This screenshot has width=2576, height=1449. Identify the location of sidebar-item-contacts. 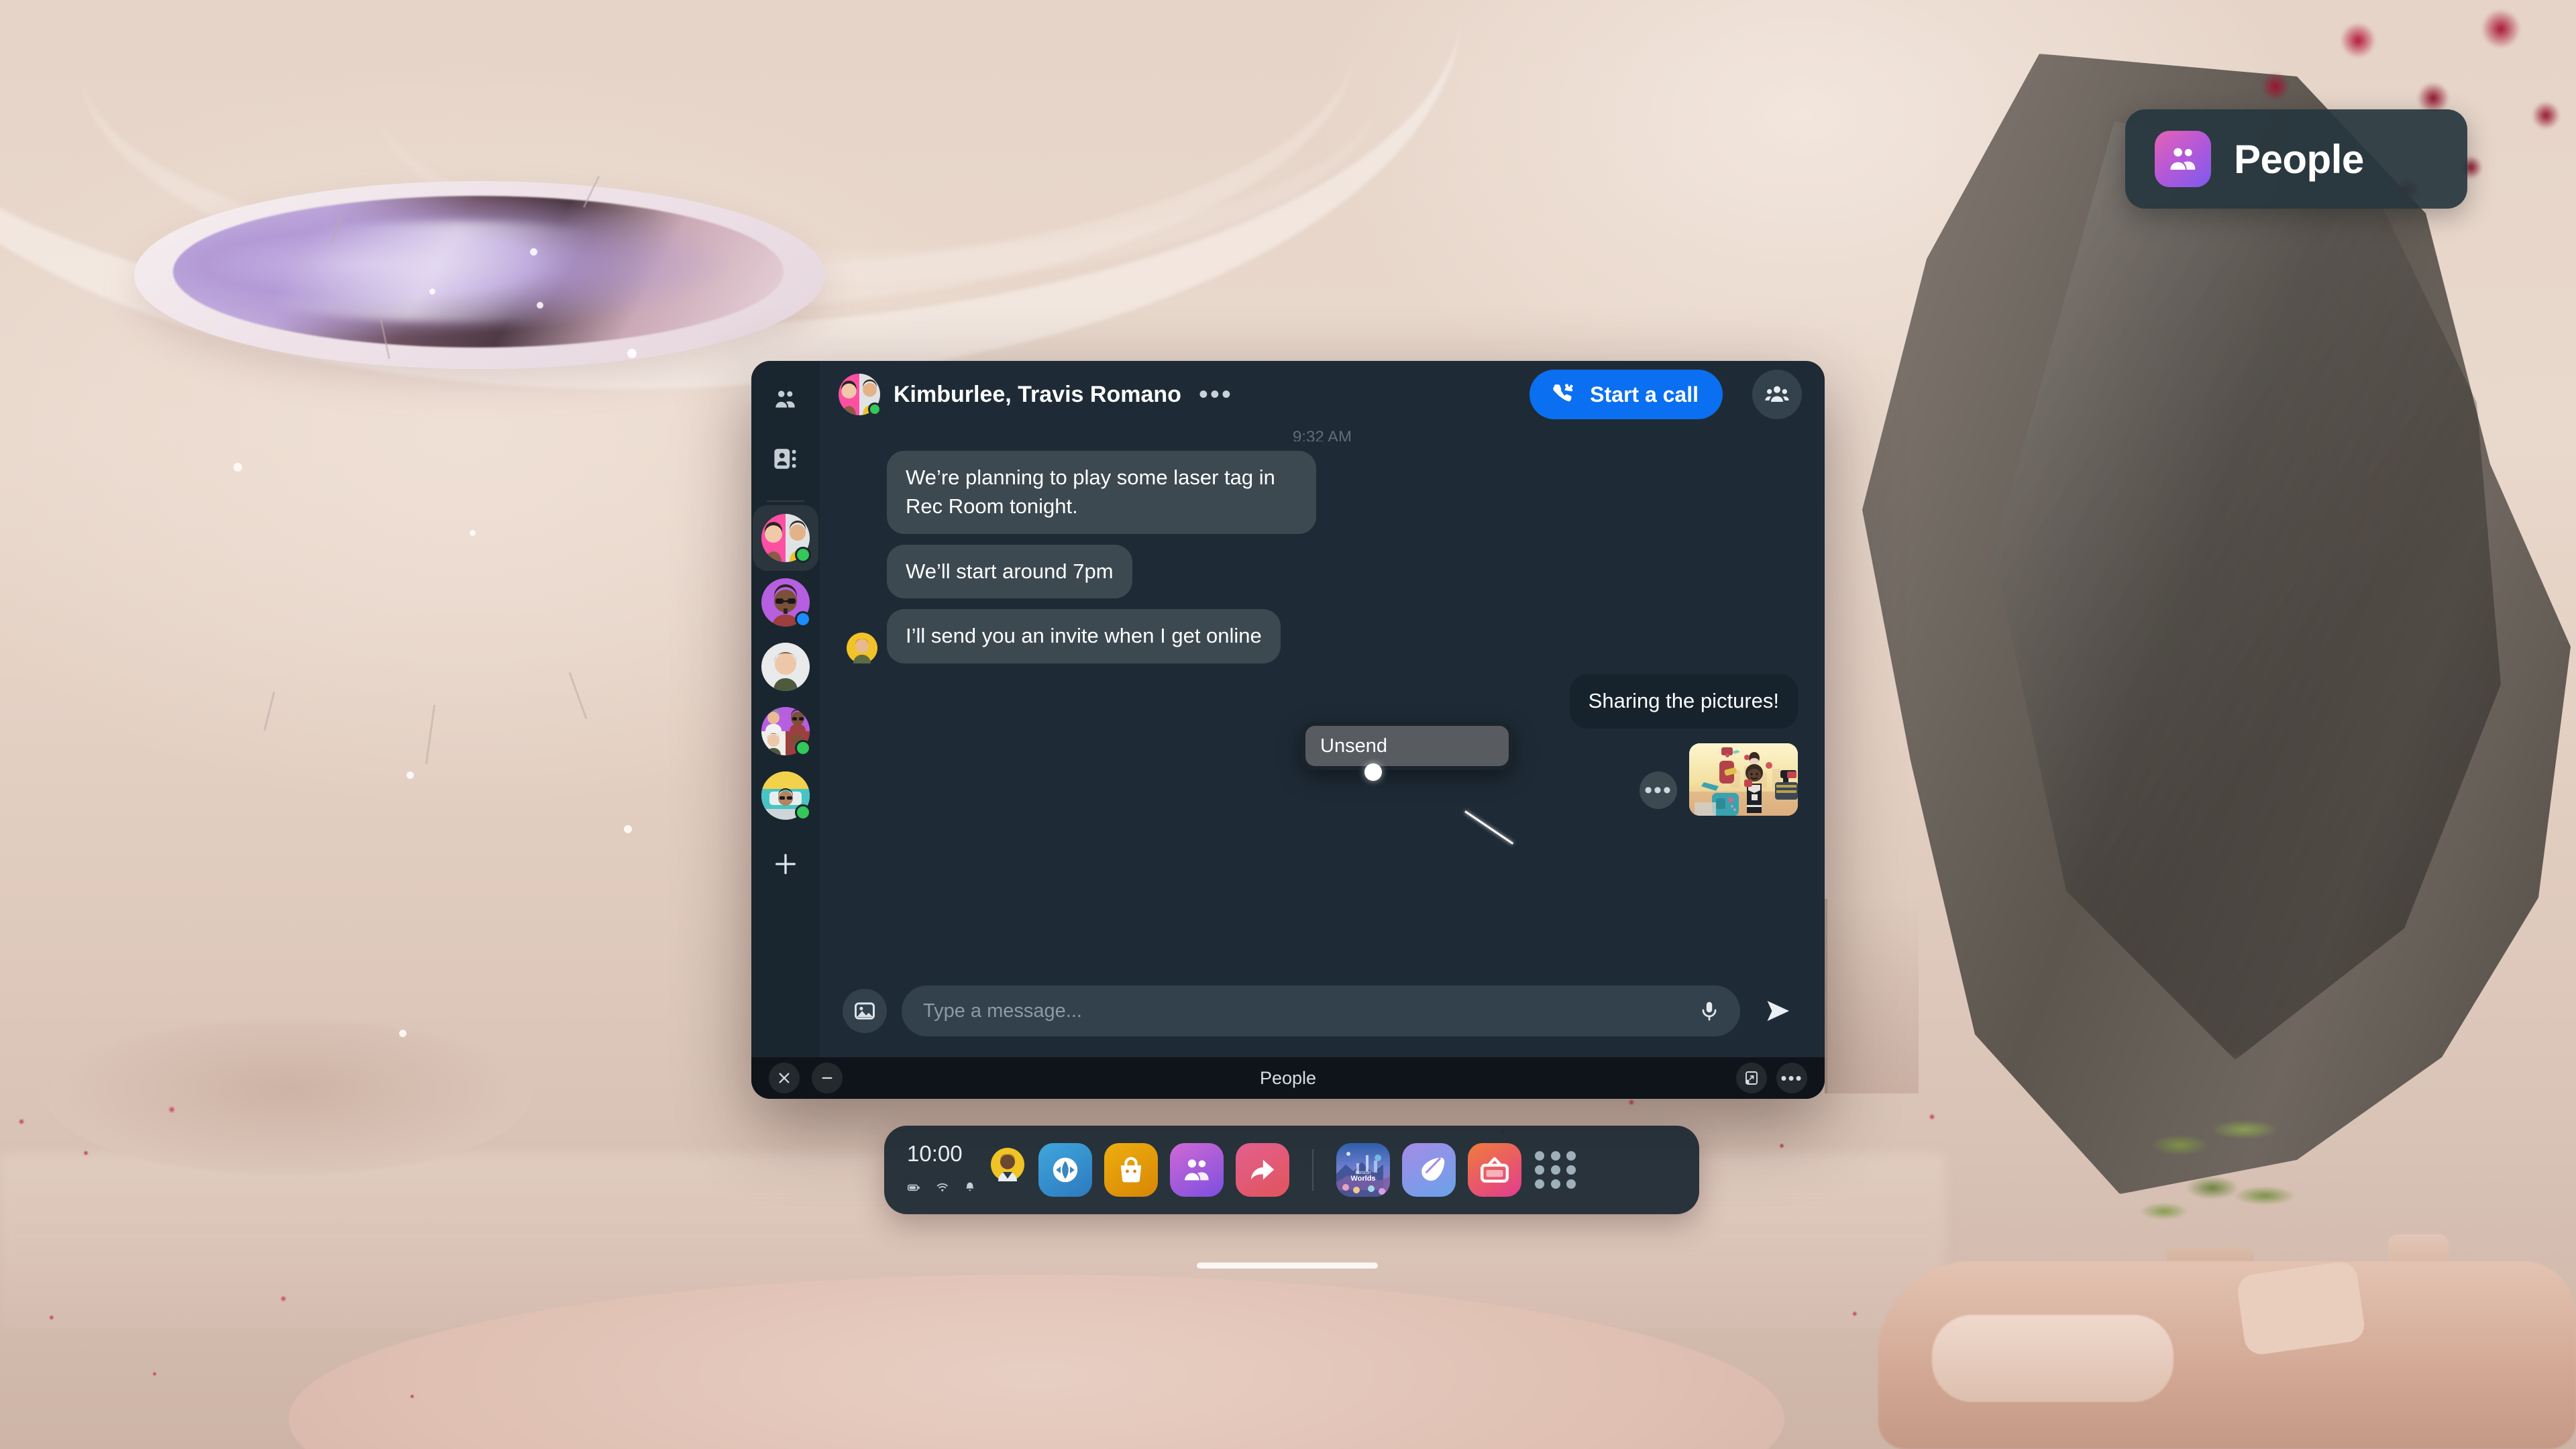
(785, 459).